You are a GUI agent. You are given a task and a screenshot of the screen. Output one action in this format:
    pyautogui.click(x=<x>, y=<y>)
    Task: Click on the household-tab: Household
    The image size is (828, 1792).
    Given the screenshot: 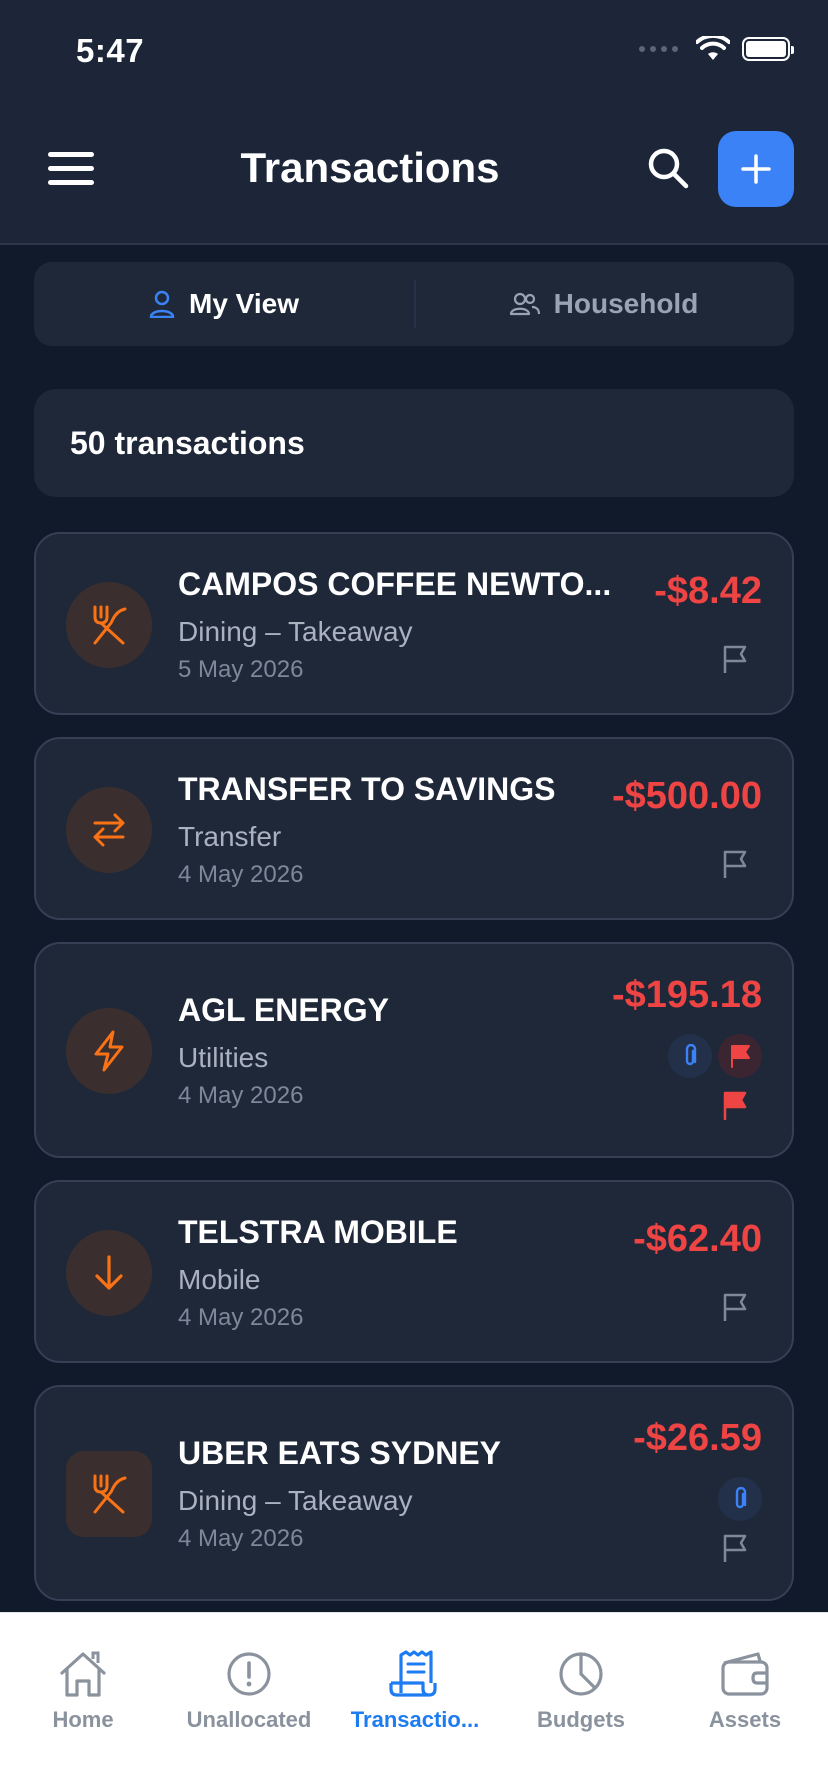 What is the action you would take?
    pyautogui.click(x=604, y=304)
    